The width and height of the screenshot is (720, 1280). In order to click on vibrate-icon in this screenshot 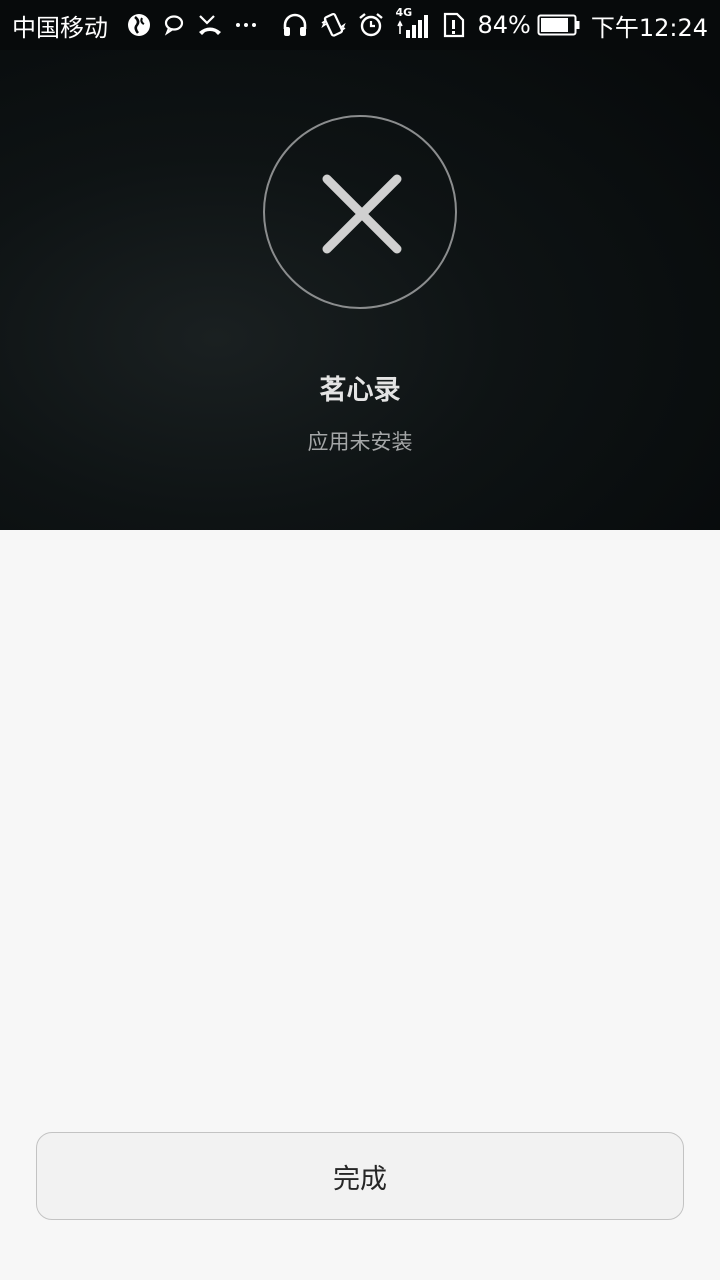, I will do `click(333, 25)`.